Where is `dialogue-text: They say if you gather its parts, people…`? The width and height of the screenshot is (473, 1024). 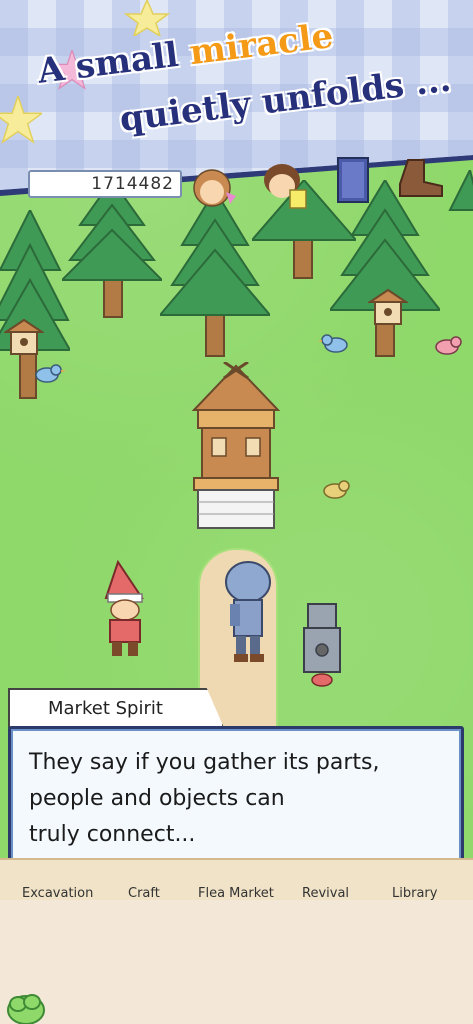 dialogue-text: They say if you gather its parts, people… is located at coordinates (236, 799).